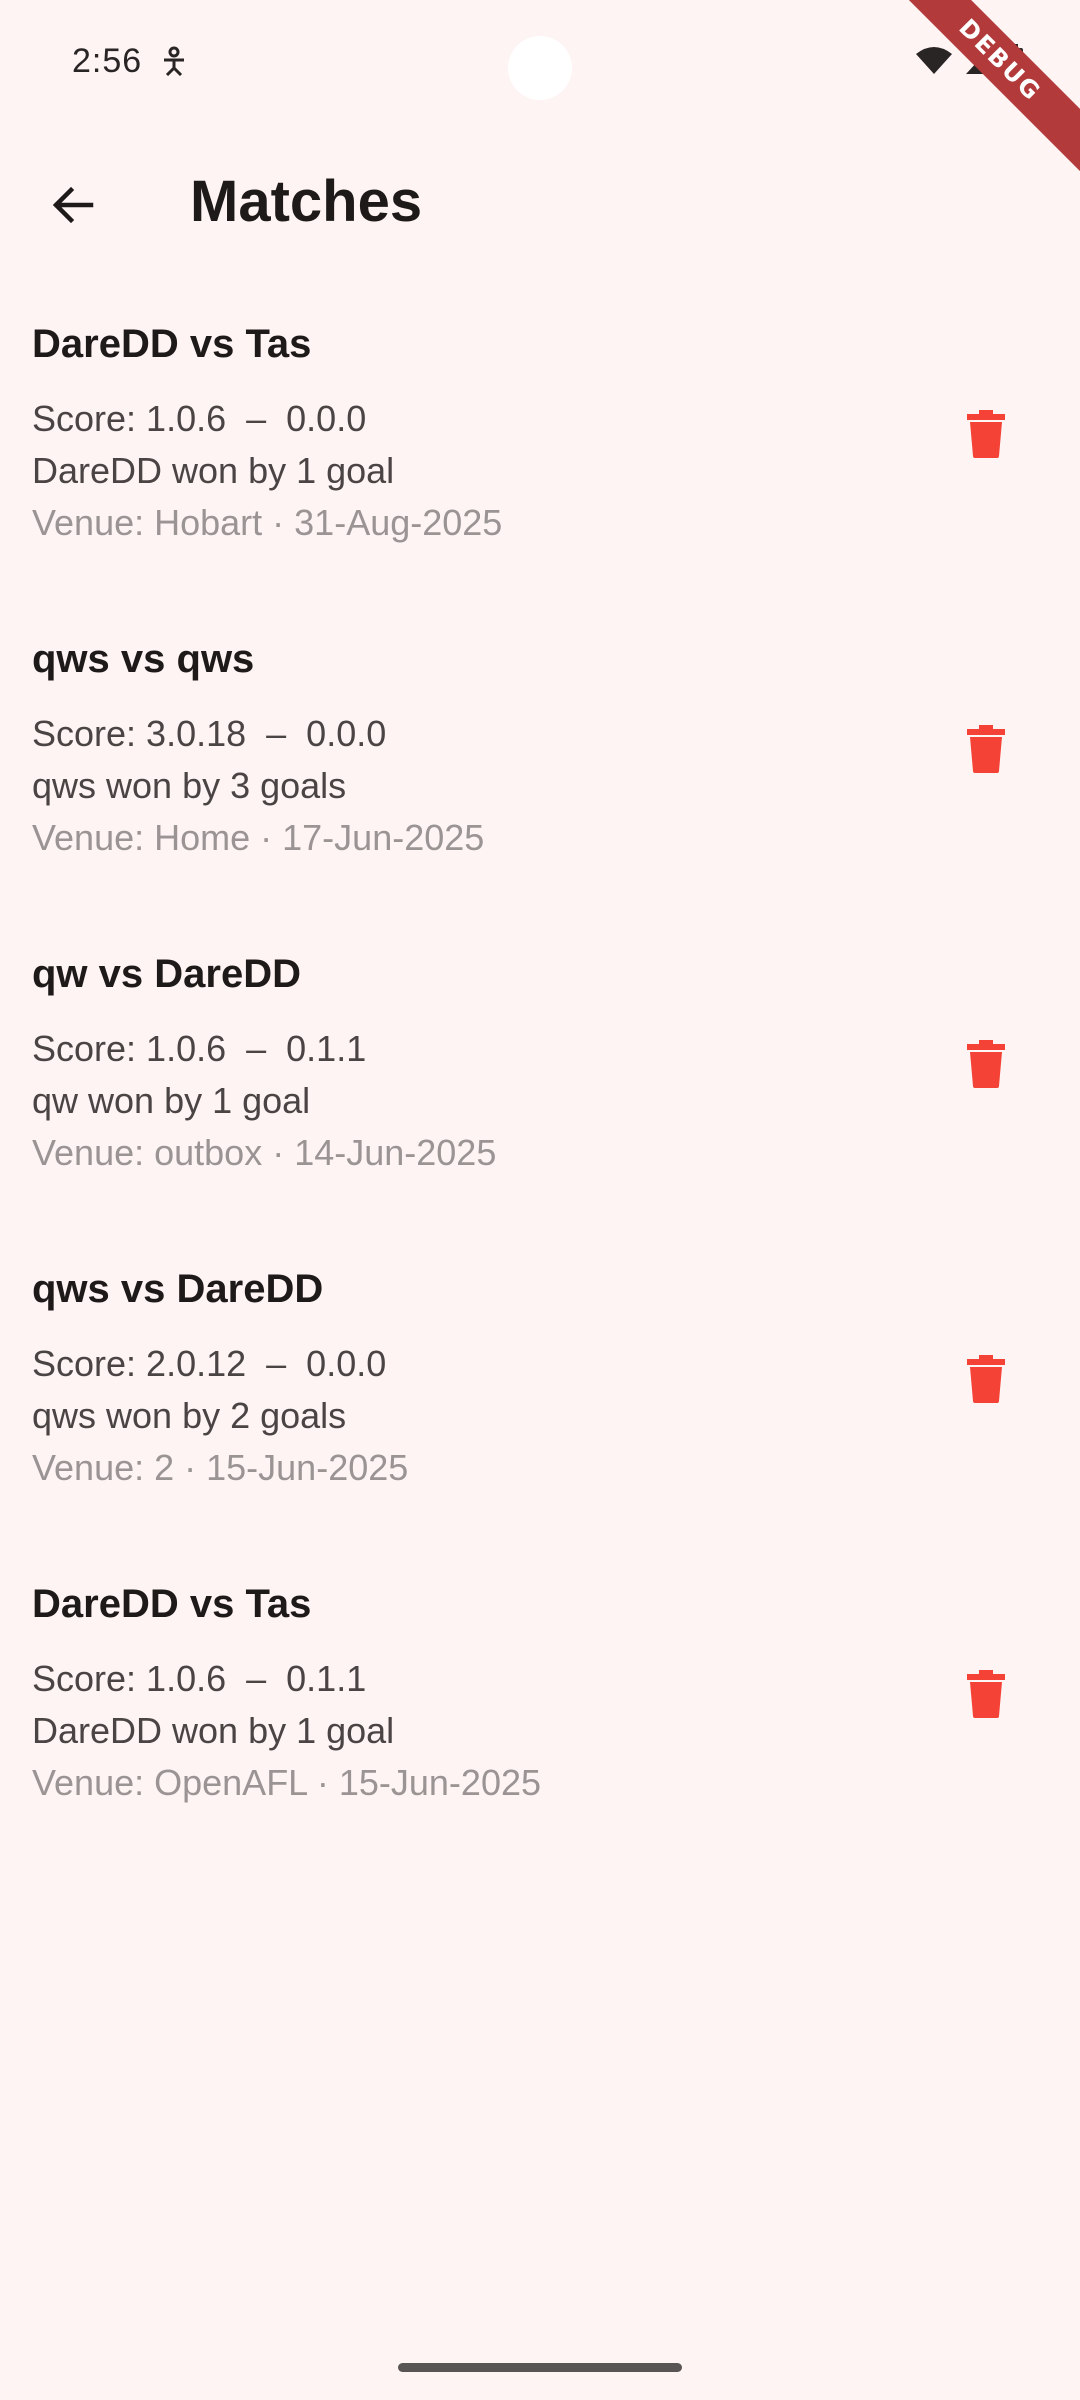  What do you see at coordinates (540, 2367) in the screenshot?
I see `home-indicator` at bounding box center [540, 2367].